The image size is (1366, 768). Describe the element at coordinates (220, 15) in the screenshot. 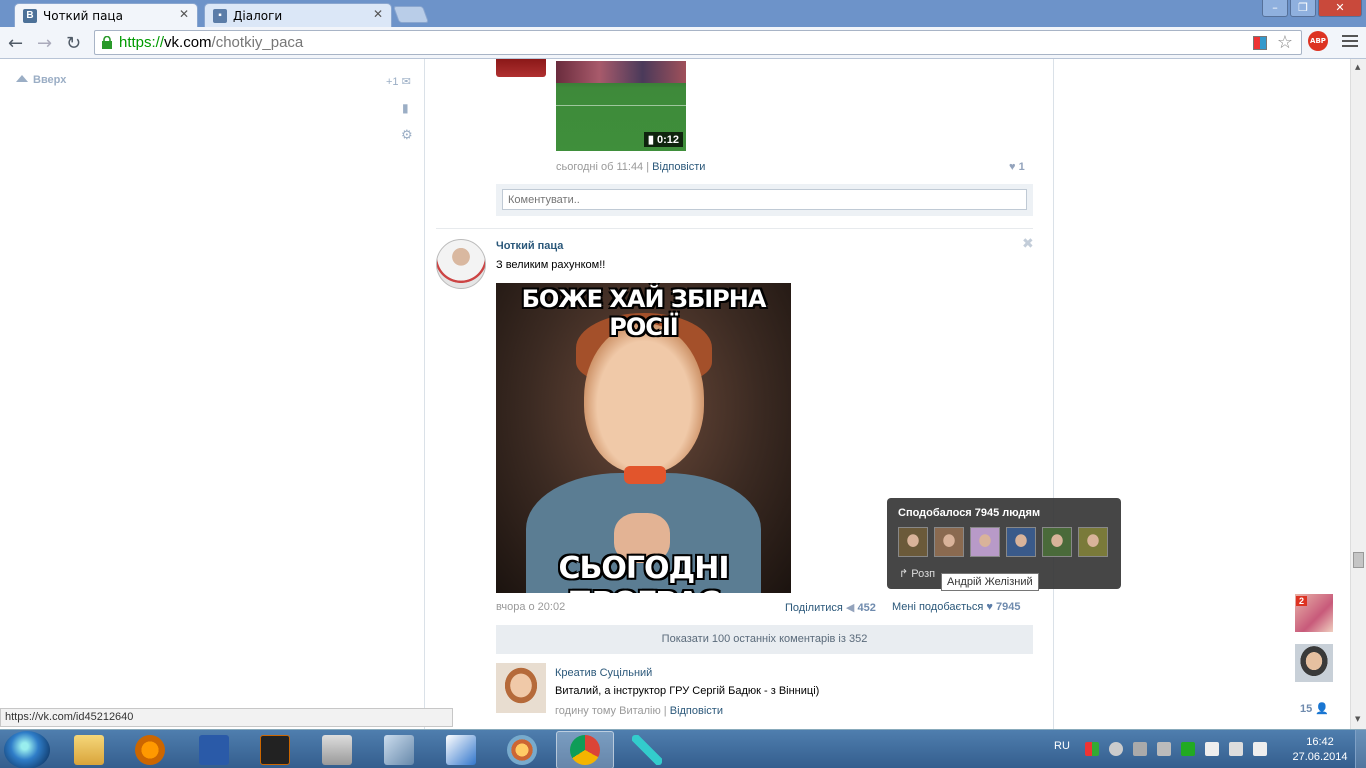

I see `chat-bubble-icon: ▪` at that location.